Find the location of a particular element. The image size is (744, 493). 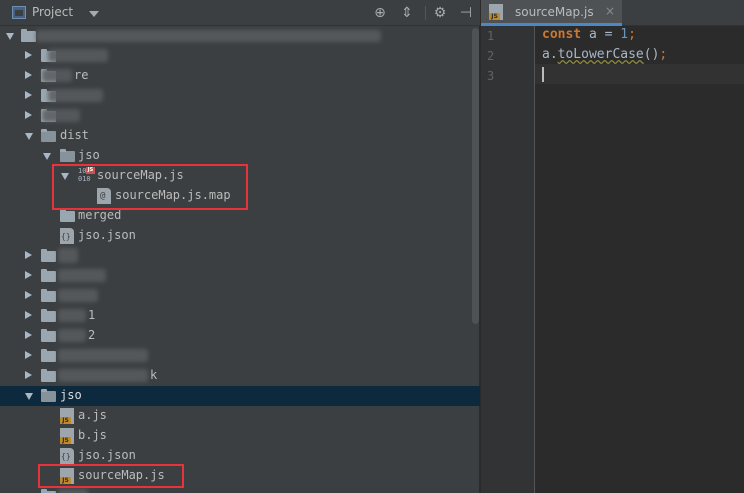

editor-tab-bar: sourceMap.js × is located at coordinates (612, 13).